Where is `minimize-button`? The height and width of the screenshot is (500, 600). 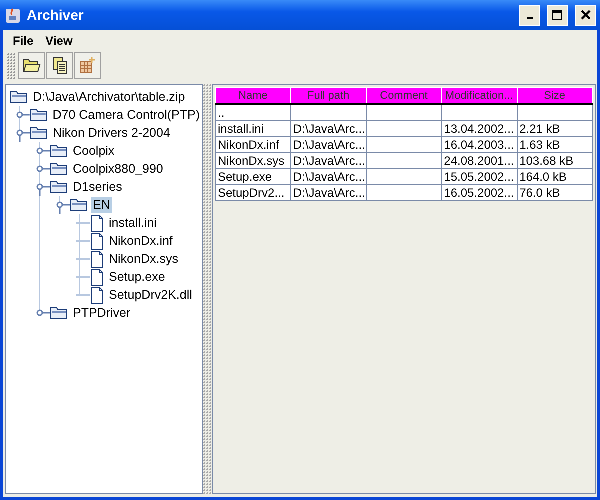 minimize-button is located at coordinates (529, 15).